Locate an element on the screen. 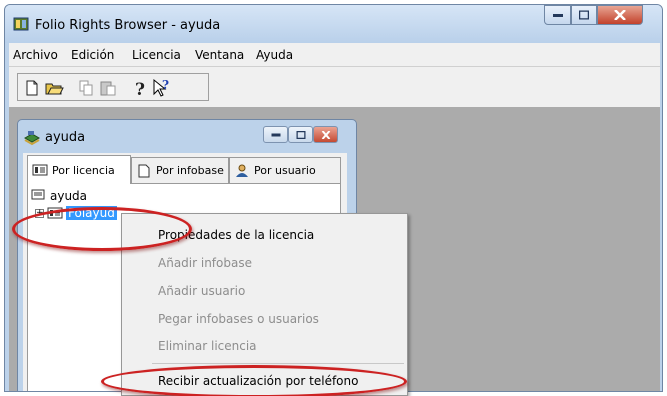 This screenshot has width=667, height=396. tab-label: Por usuario is located at coordinates (285, 170).